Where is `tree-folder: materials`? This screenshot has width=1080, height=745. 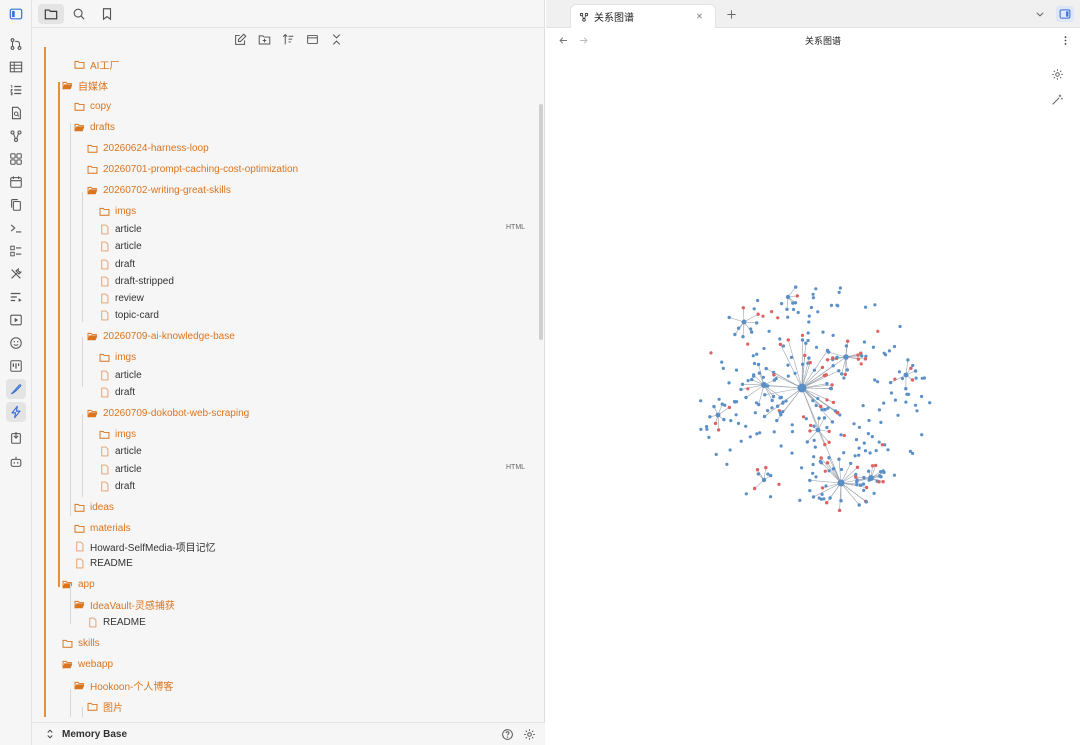
tree-folder: materials is located at coordinates (101, 528).